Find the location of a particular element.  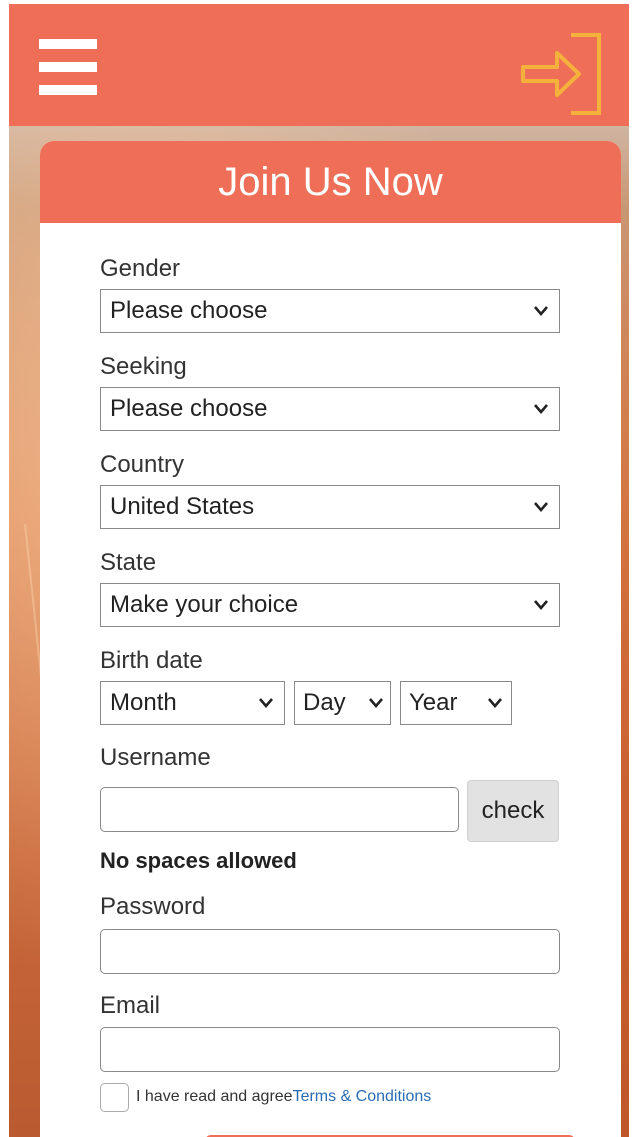

terms-link: Terms & Conditions is located at coordinates (362, 1096).